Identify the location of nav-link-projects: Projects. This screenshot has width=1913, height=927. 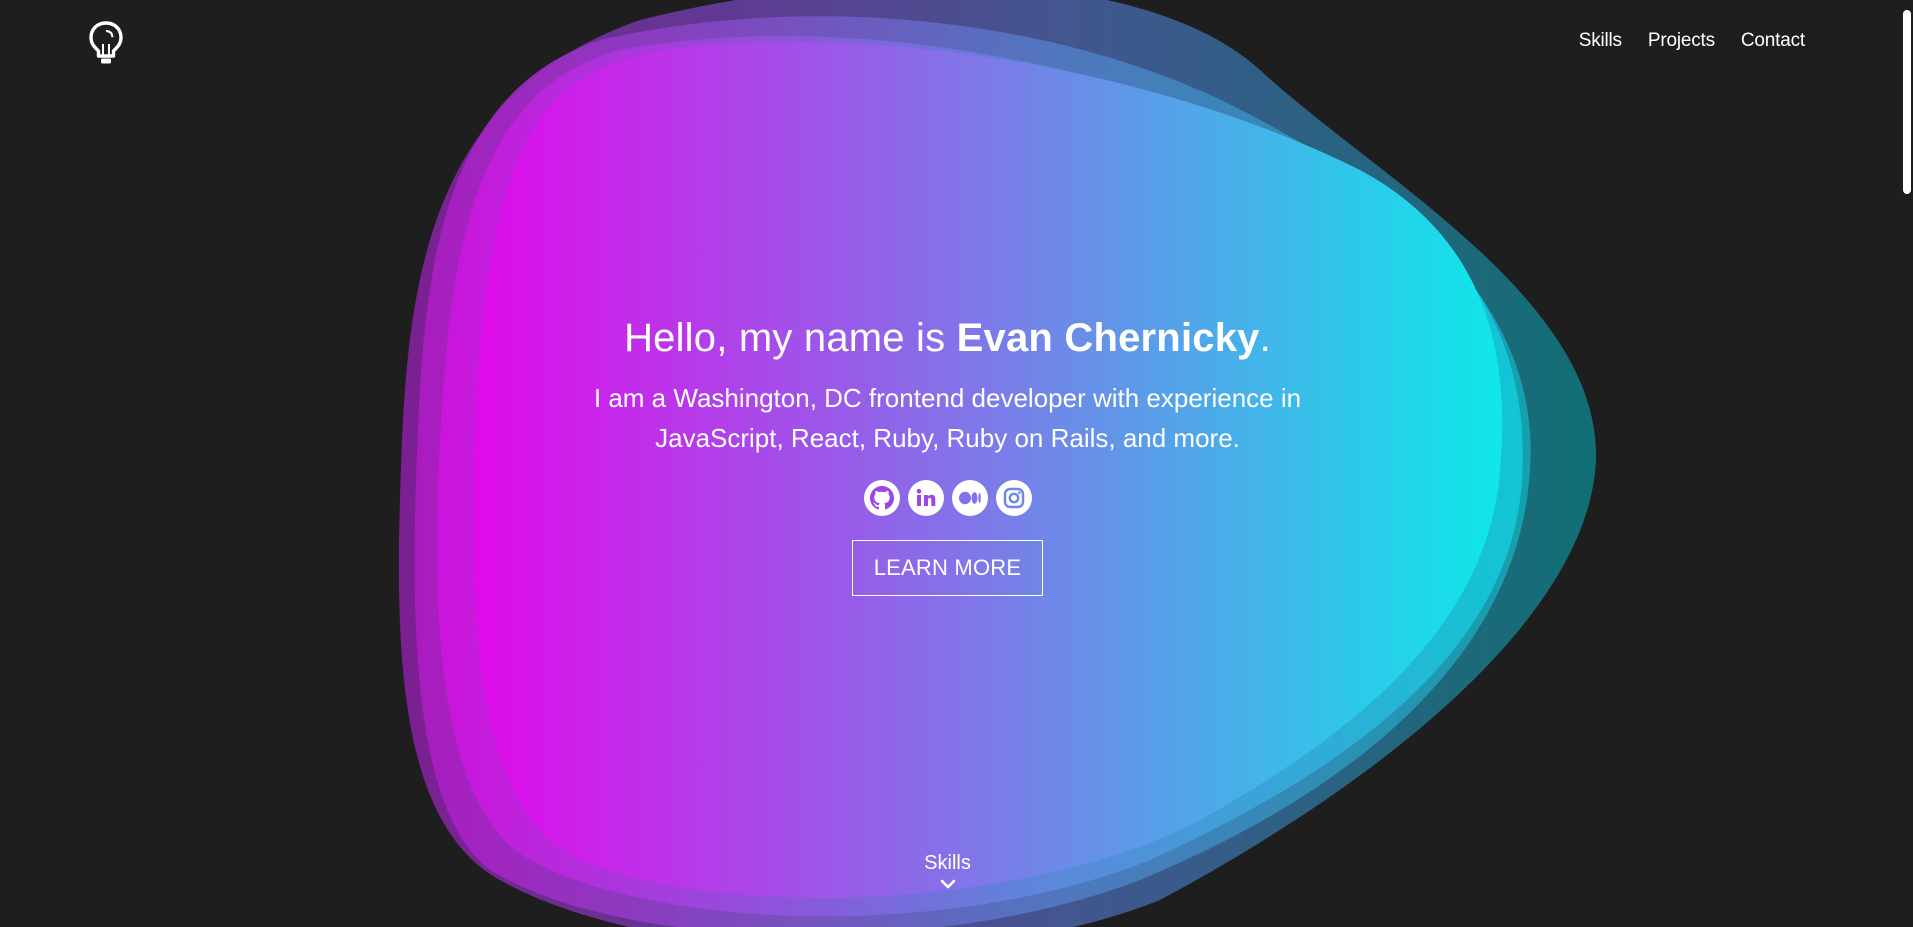
(1681, 41).